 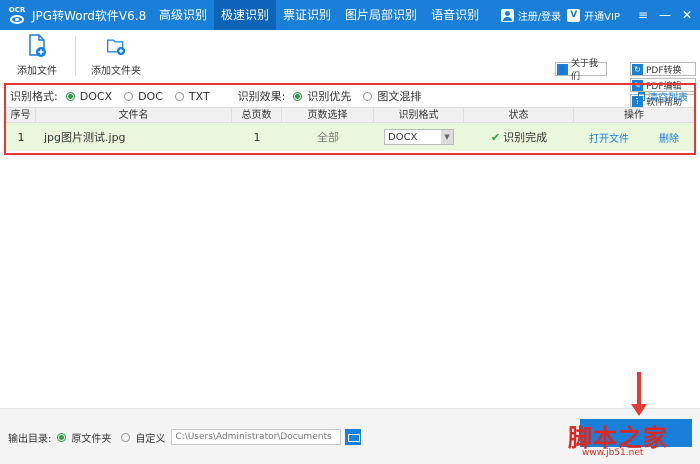 I want to click on pdf-convert-button: ↻ PDF转换, so click(x=663, y=69).